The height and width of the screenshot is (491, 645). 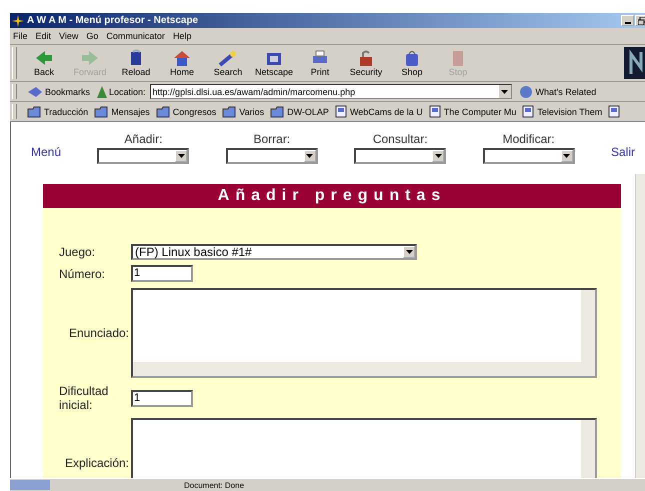 What do you see at coordinates (472, 111) in the screenshot?
I see `bookmark-link: The Computer Mu` at bounding box center [472, 111].